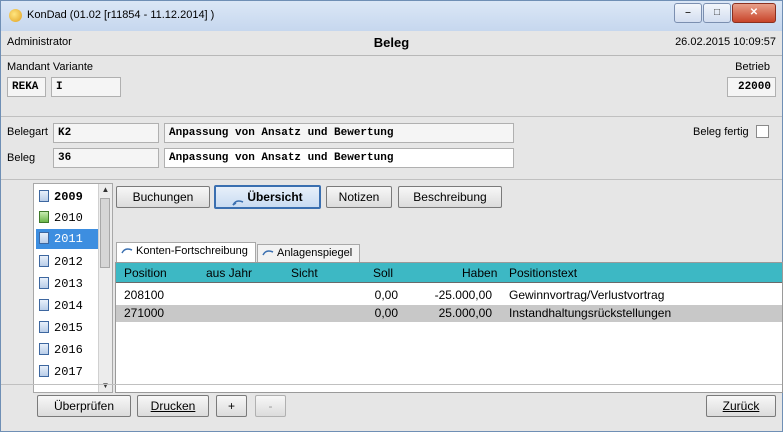 This screenshot has height=432, width=783. Describe the element at coordinates (752, 67) in the screenshot. I see `betrieb-label: Betrieb` at that location.